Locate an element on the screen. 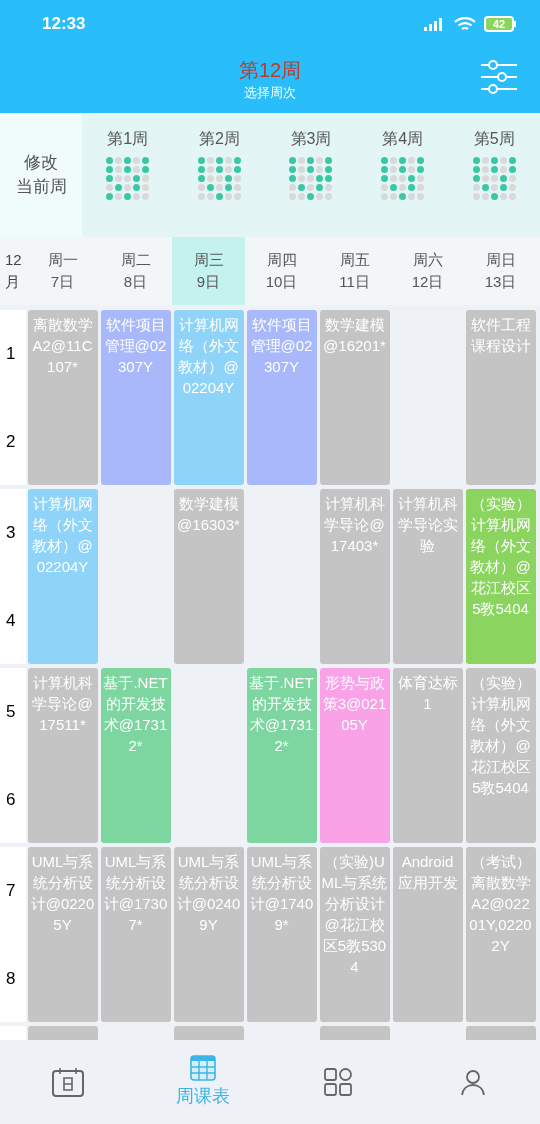 The width and height of the screenshot is (540, 1124). course-card: 数学建模@16201* is located at coordinates (354, 397).